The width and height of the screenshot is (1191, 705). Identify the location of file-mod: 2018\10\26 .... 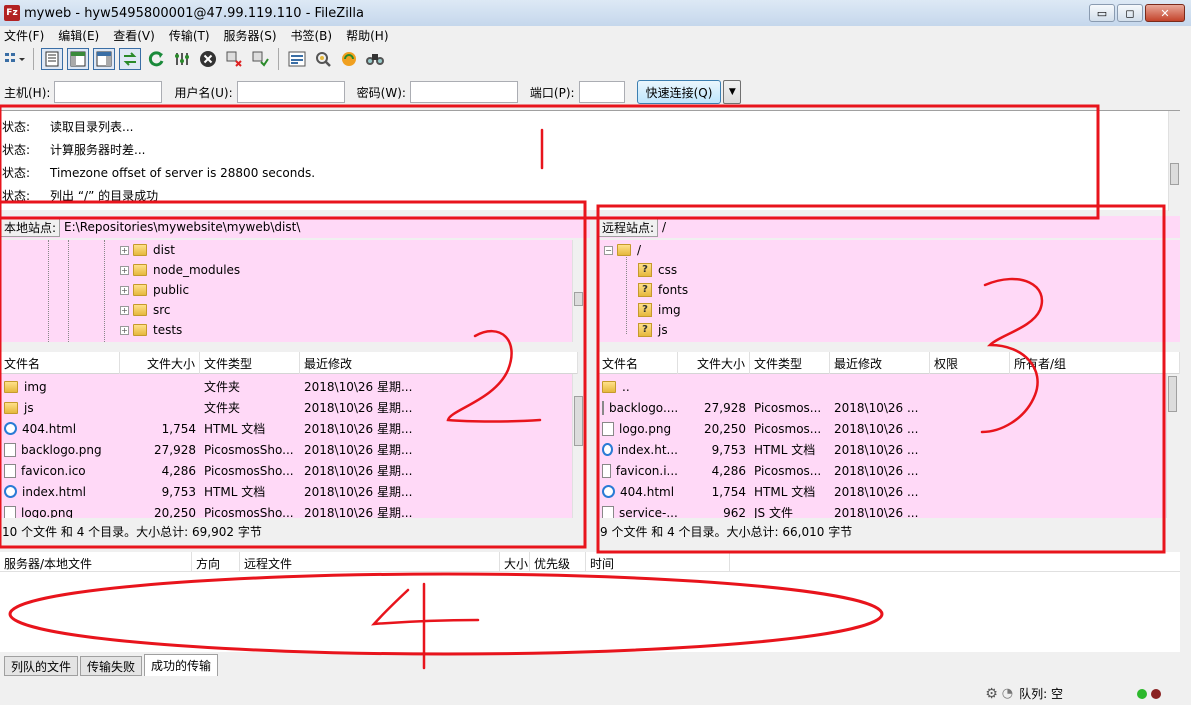
(880, 450).